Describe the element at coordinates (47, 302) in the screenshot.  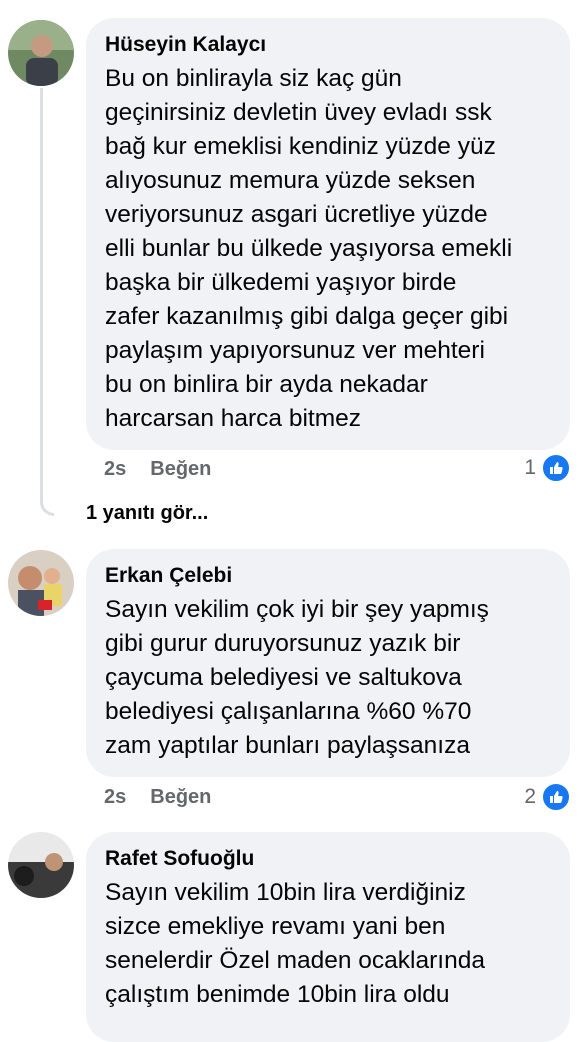
I see `reply-thread-line` at that location.